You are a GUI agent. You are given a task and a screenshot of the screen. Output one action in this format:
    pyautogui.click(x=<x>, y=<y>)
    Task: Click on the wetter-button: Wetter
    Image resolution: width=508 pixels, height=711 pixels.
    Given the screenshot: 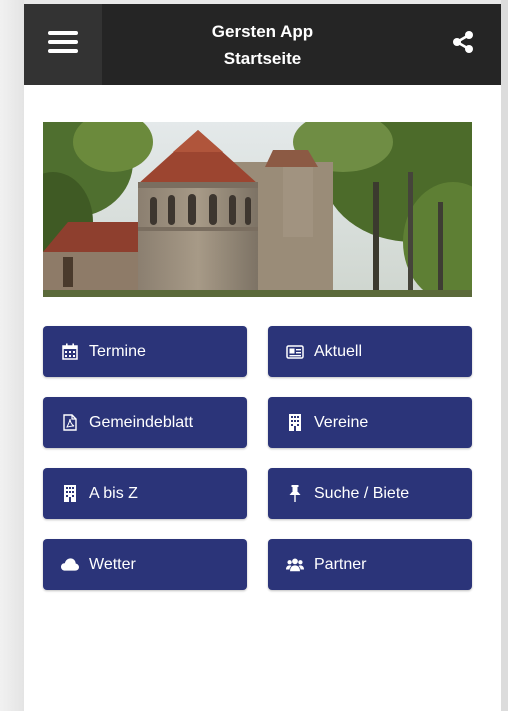 What is the action you would take?
    pyautogui.click(x=145, y=564)
    